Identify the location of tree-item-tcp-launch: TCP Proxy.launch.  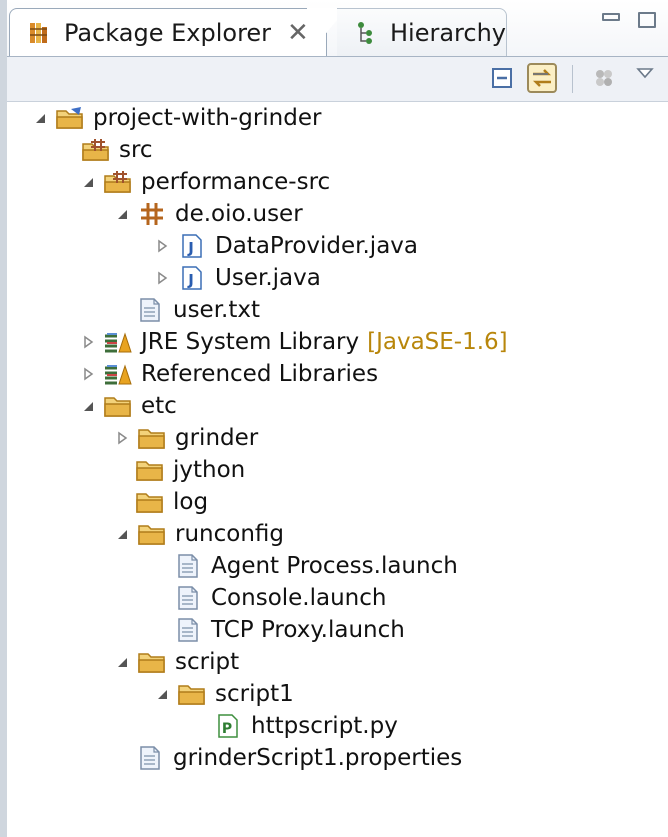
(287, 630).